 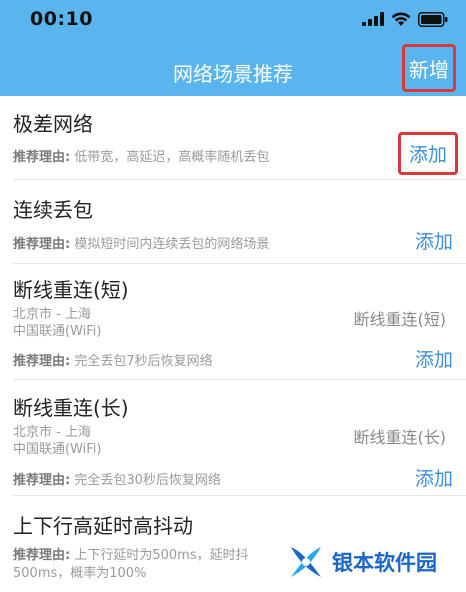 What do you see at coordinates (53, 210) in the screenshot?
I see `item-title: 连续丢包` at bounding box center [53, 210].